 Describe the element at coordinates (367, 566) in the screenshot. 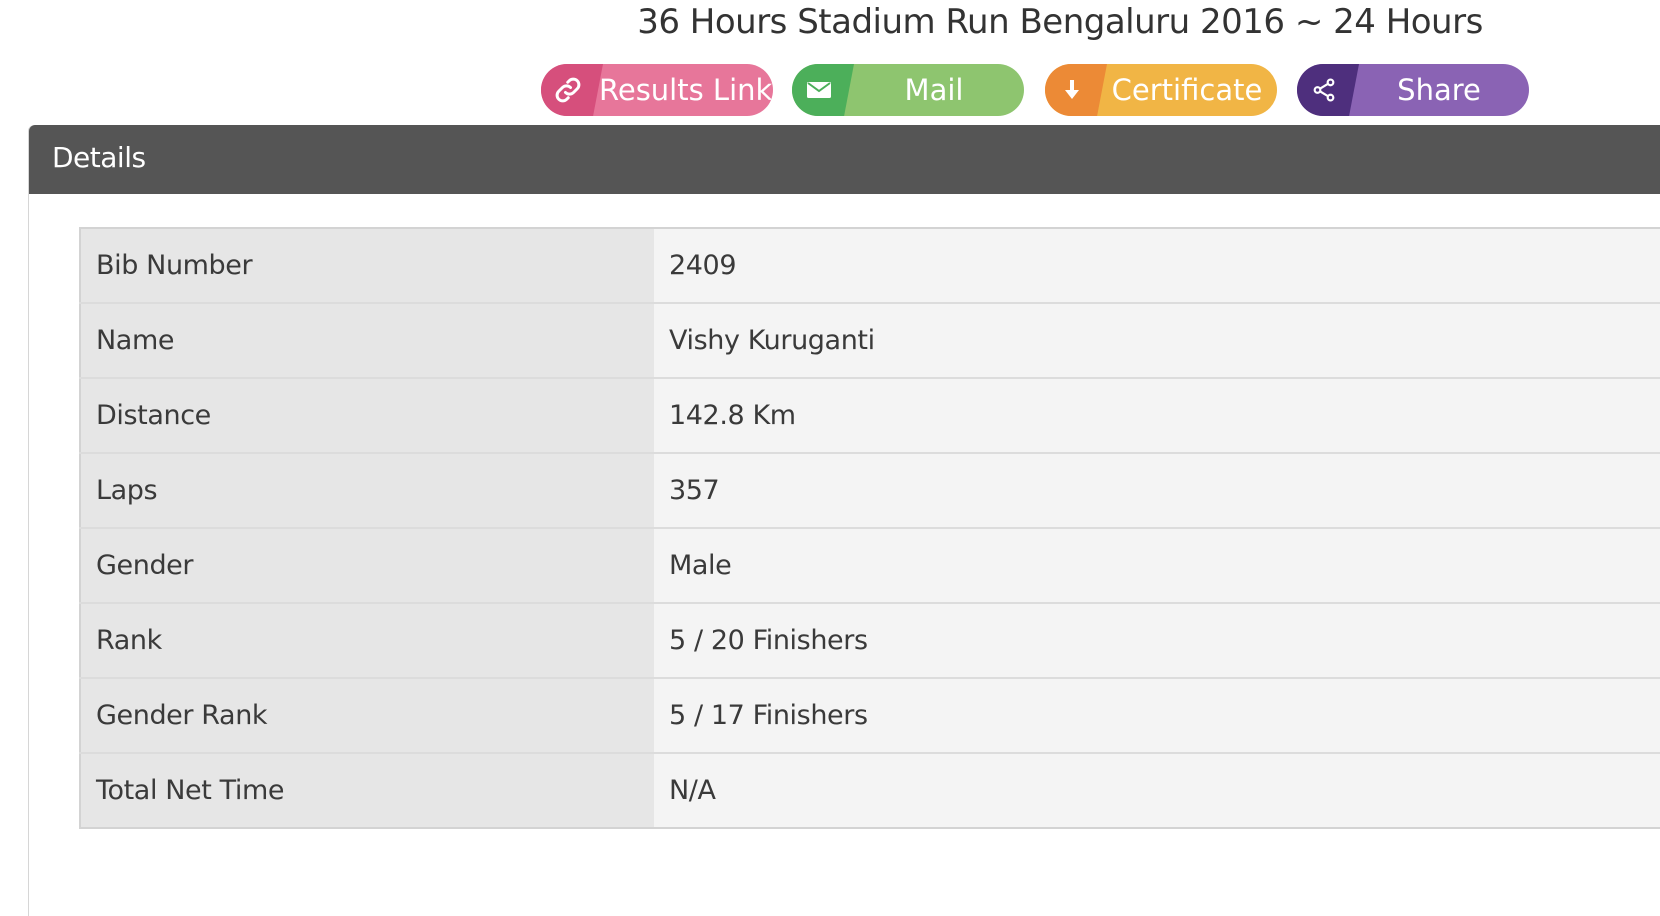

I see `row-label: Gender` at that location.